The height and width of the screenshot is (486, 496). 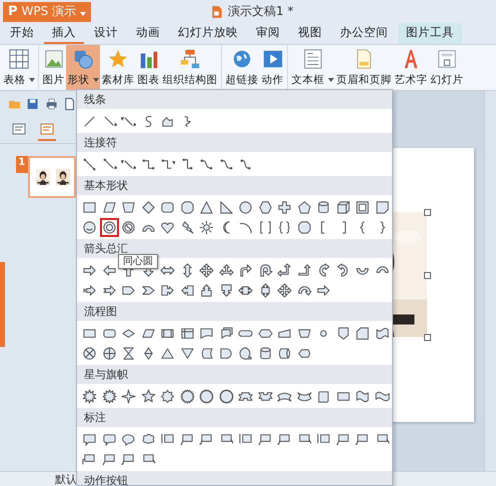 I want to click on ribbon-tab: 幻灯片放映, so click(x=208, y=33).